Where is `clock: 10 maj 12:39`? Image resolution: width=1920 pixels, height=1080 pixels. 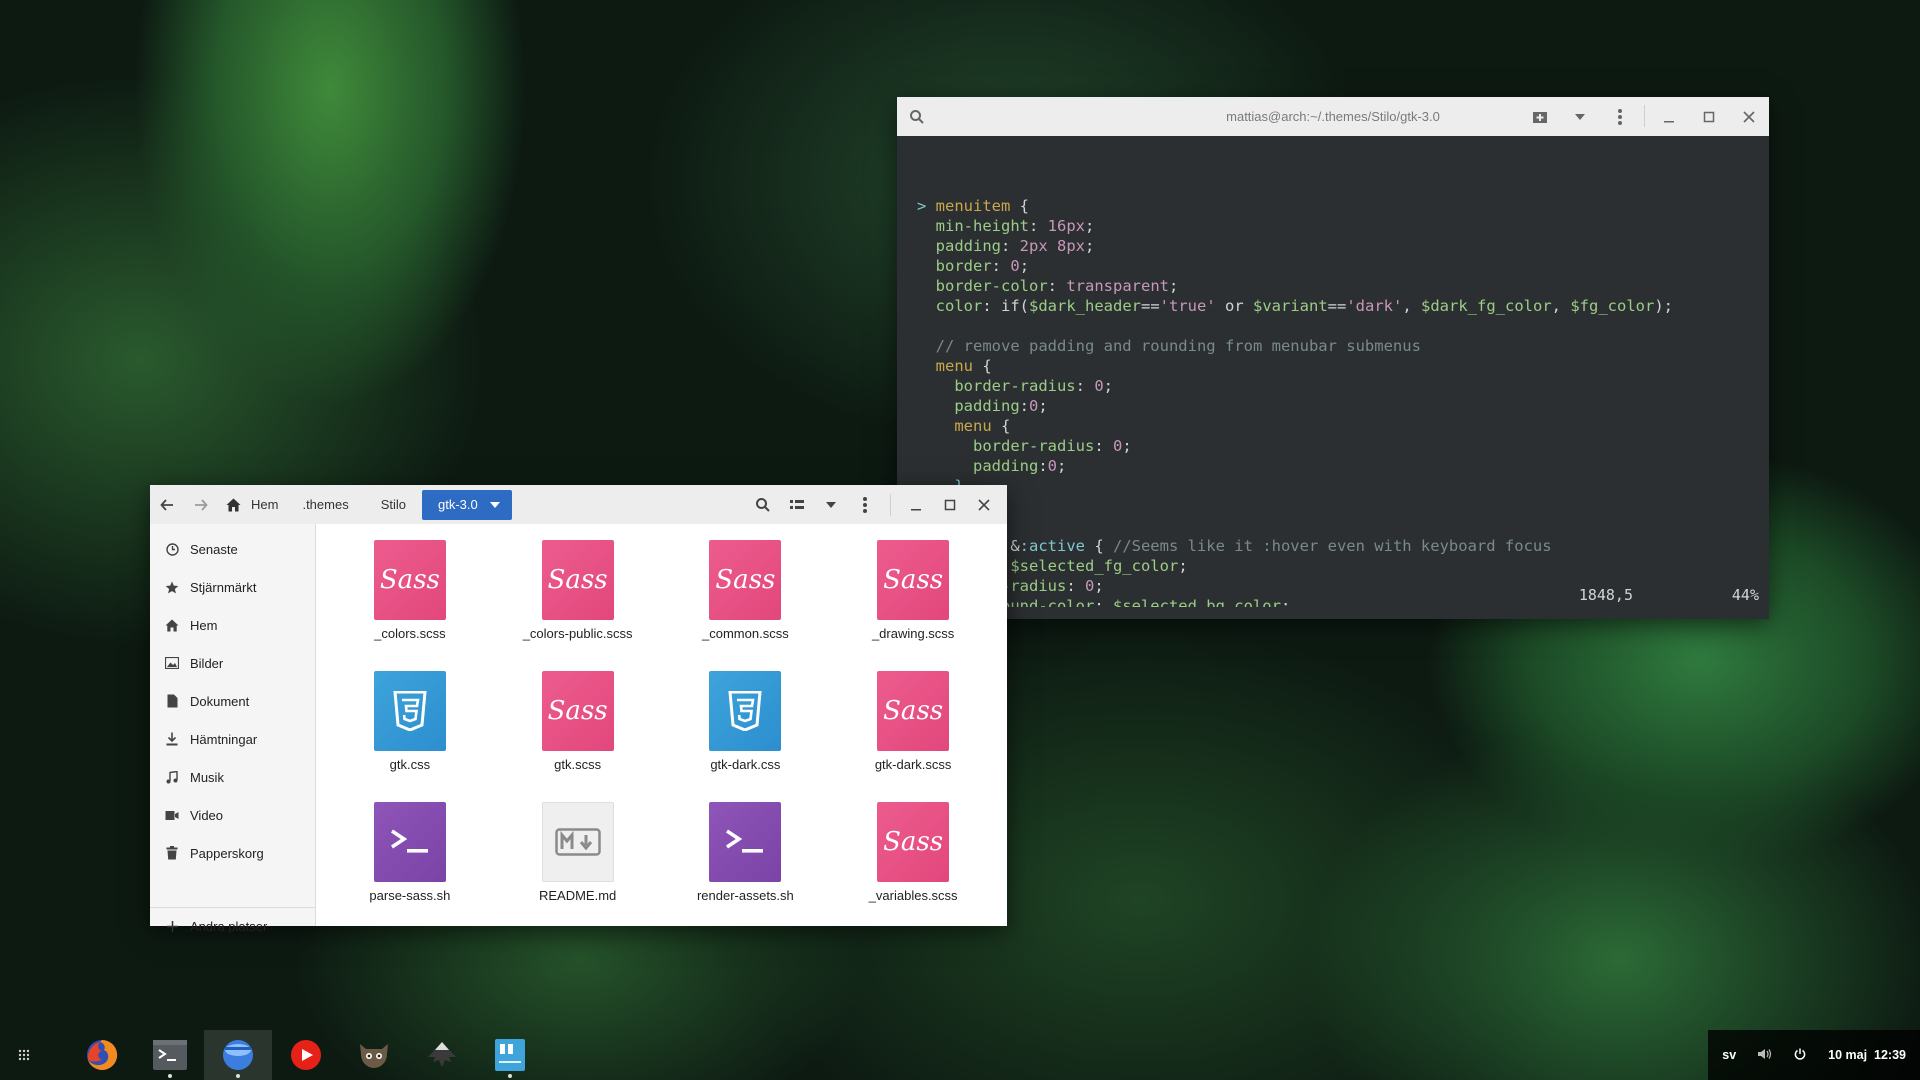
clock: 10 maj 12:39 is located at coordinates (1867, 1055).